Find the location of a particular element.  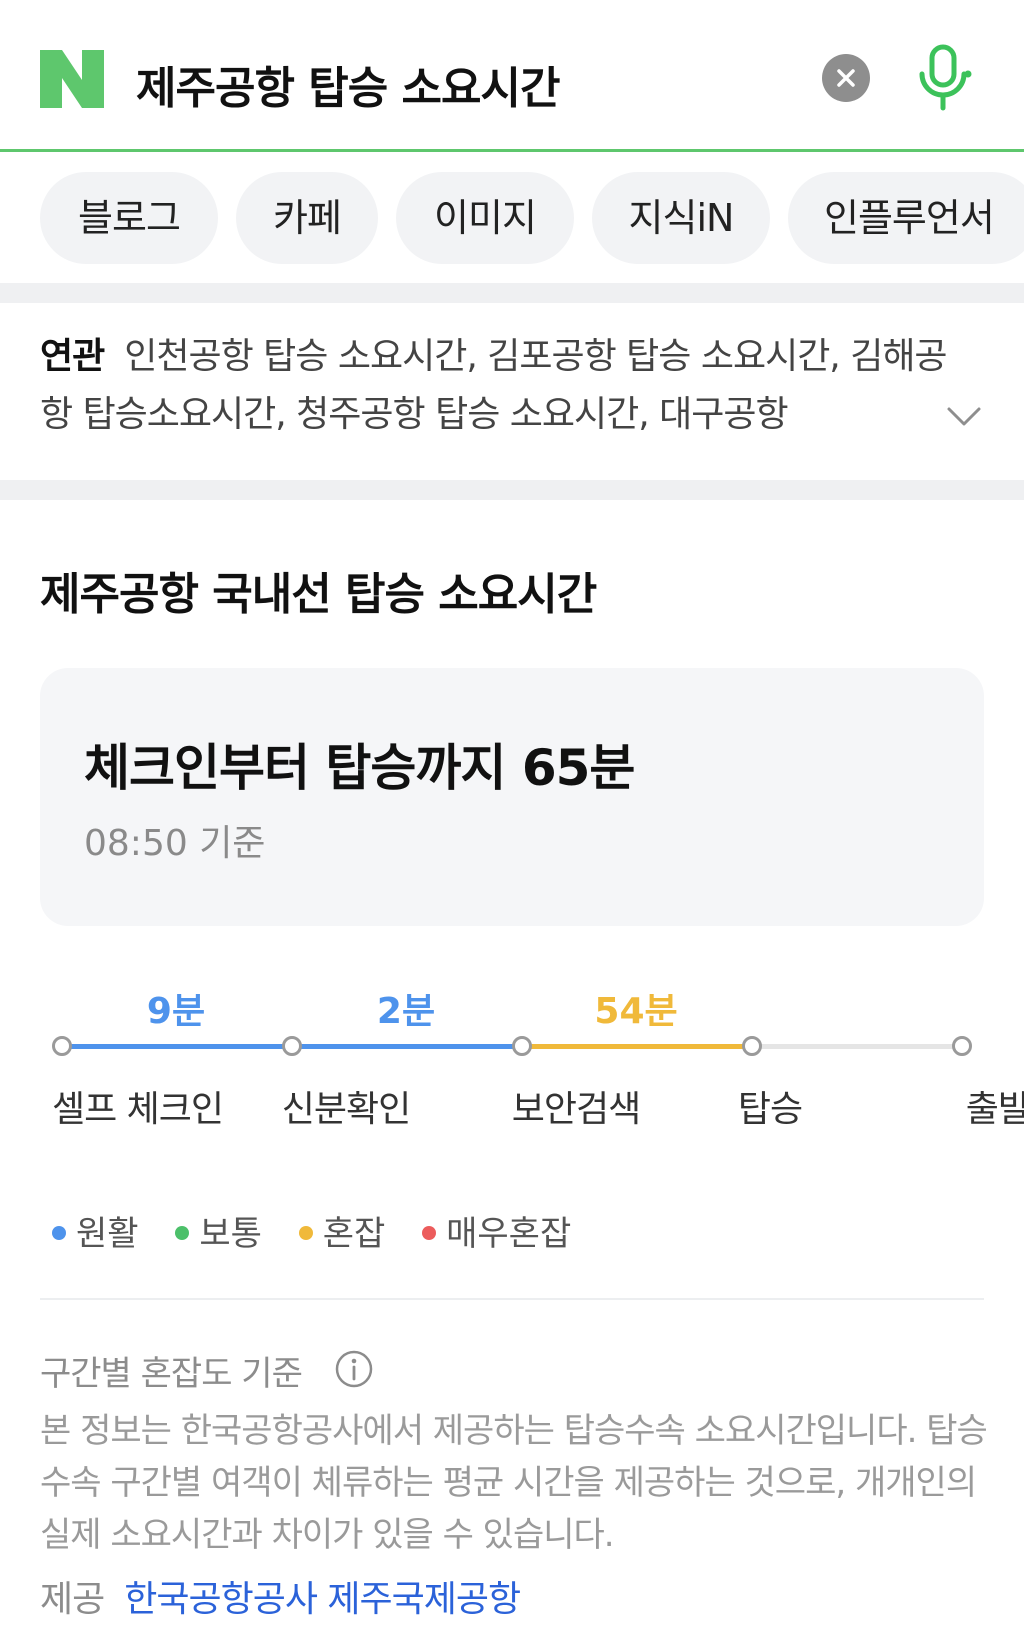

chevron-down-icon is located at coordinates (964, 417).